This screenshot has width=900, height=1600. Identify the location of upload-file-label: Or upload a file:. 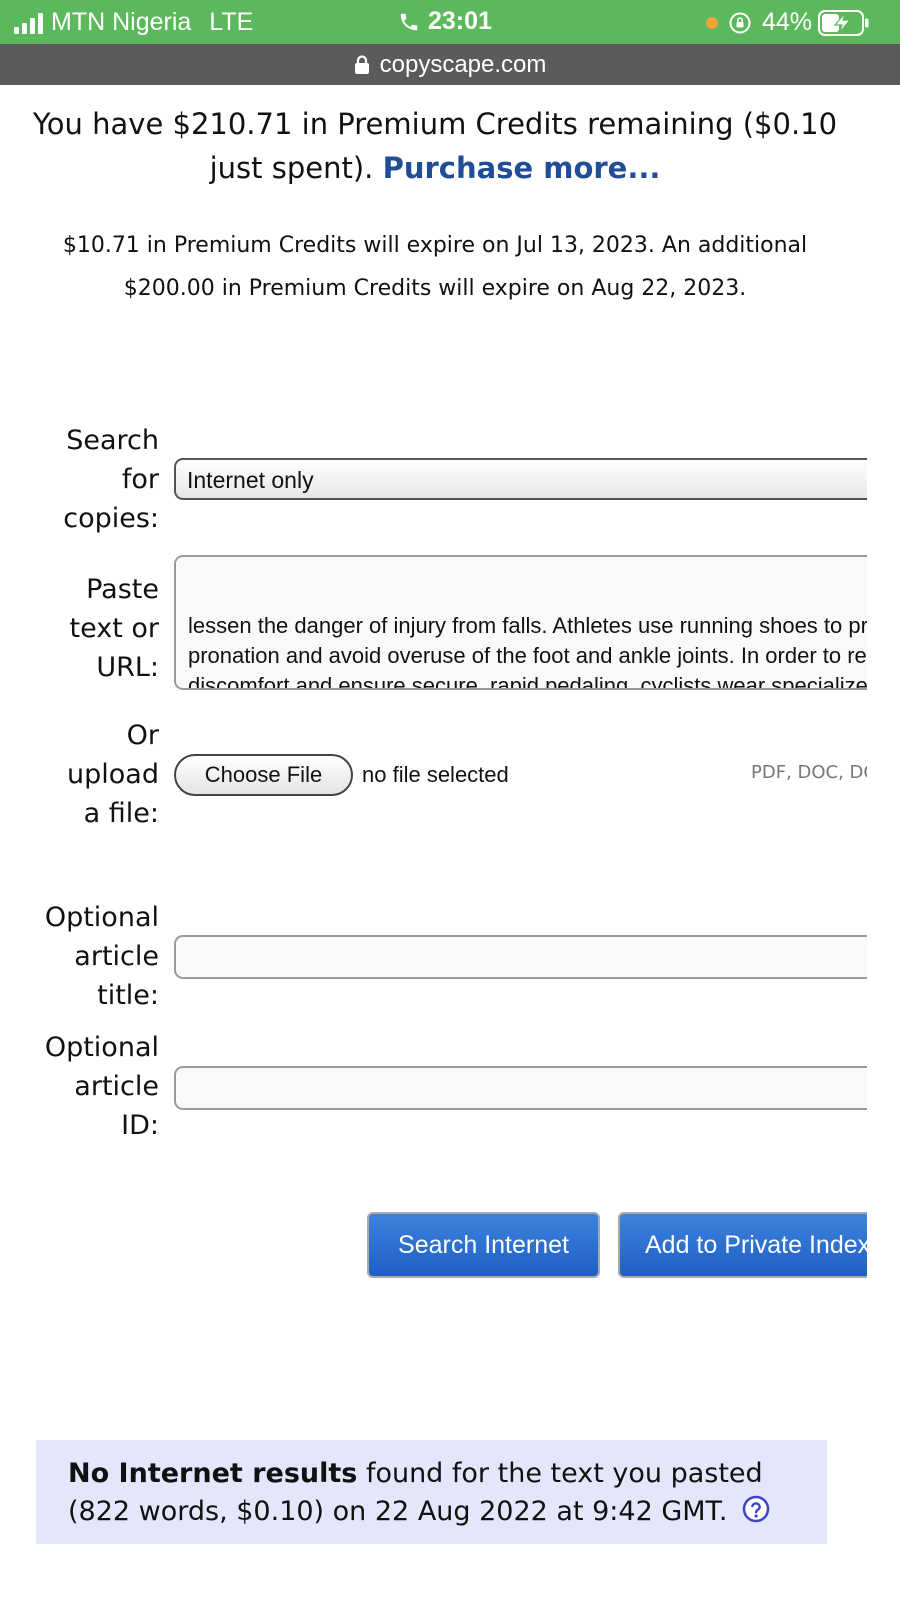
(113, 774).